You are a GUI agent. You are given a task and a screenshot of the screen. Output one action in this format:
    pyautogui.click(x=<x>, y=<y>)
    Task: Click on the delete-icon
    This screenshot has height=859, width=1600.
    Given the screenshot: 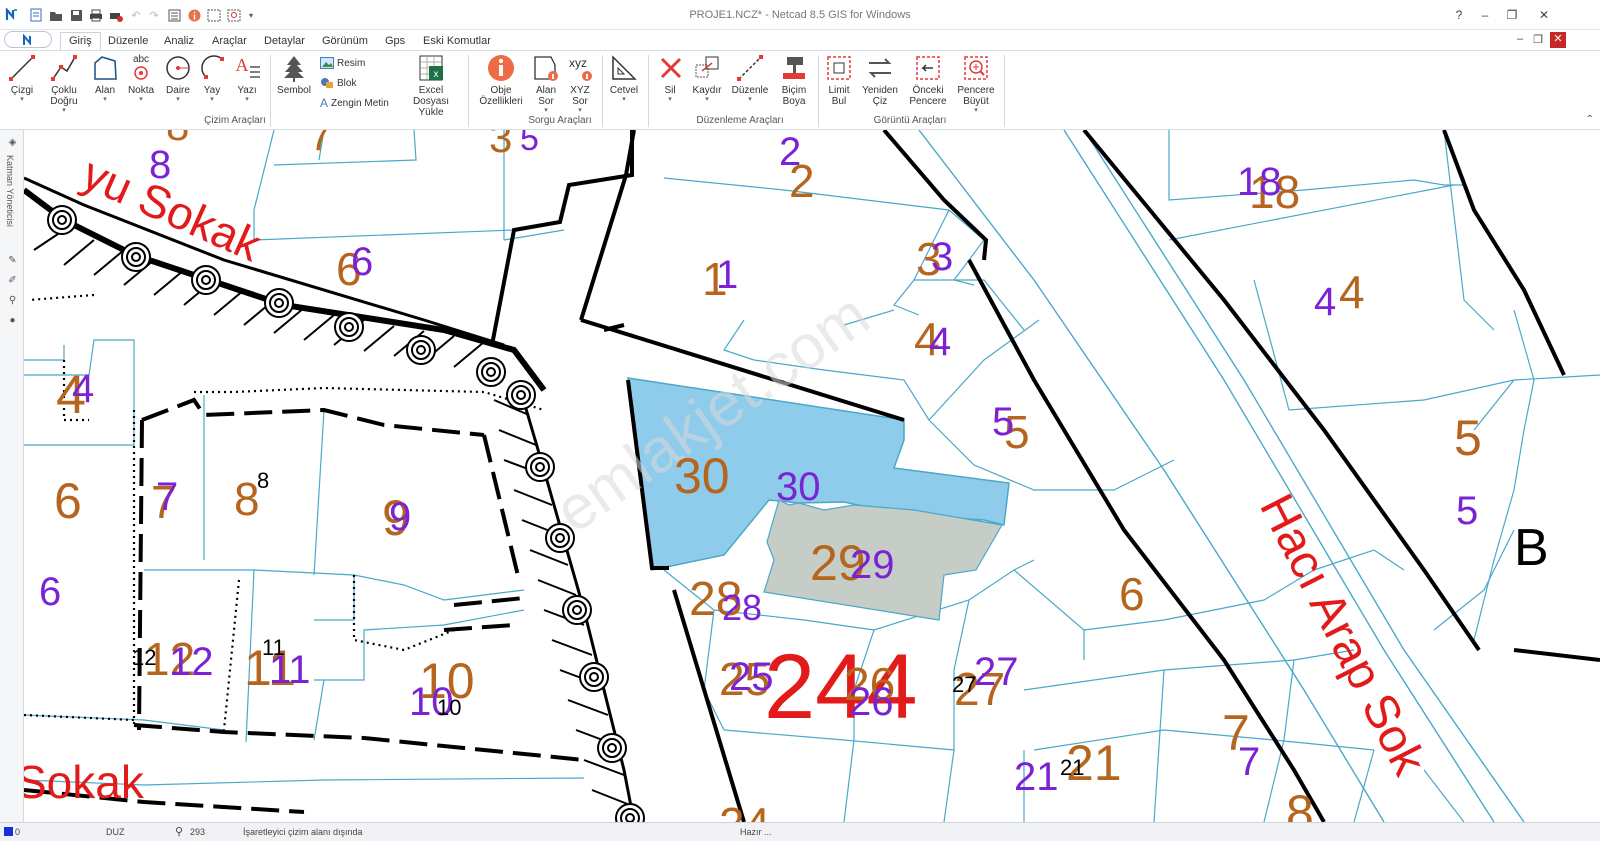 What is the action you would take?
    pyautogui.click(x=671, y=68)
    